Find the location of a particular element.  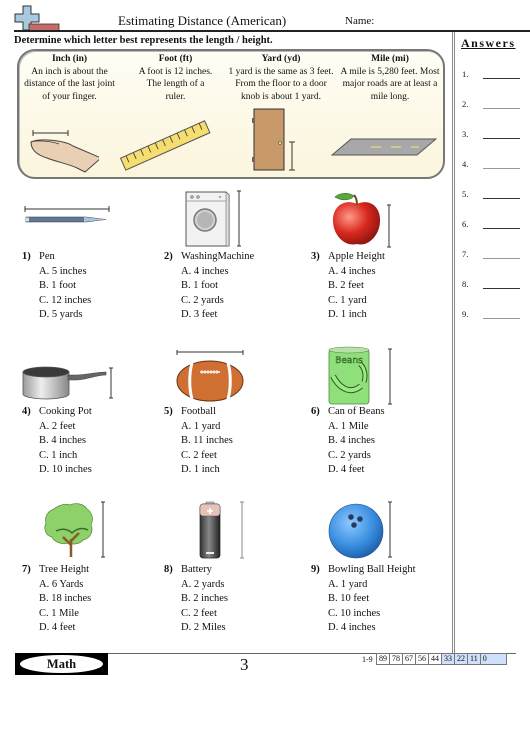

answer-row-8: 8. is located at coordinates (491, 284).